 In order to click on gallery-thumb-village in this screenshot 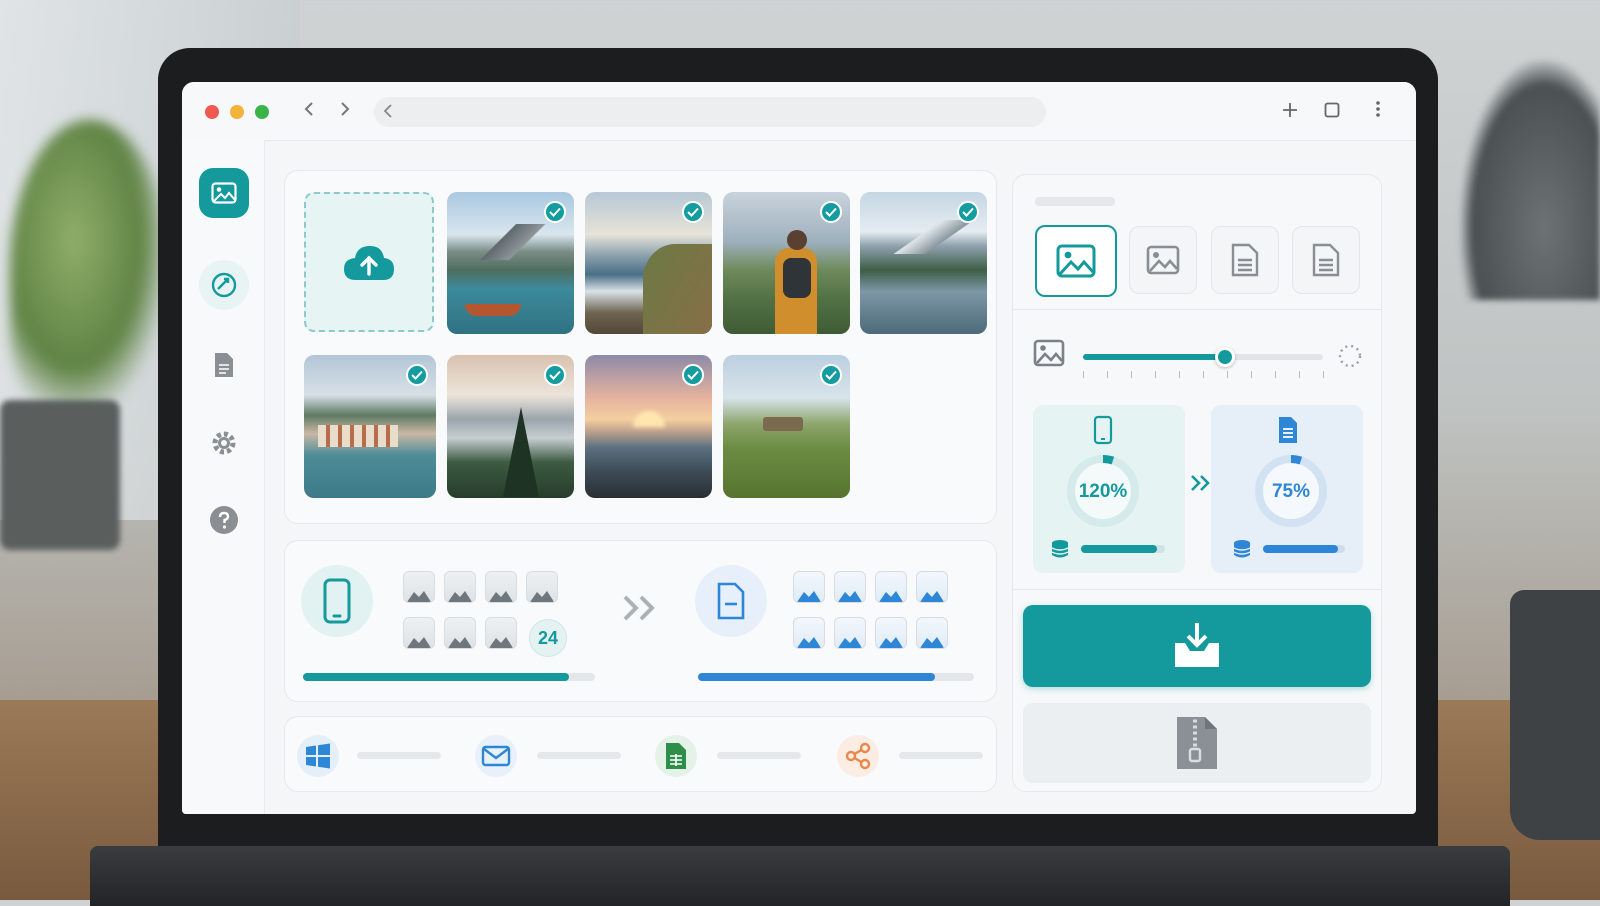, I will do `click(370, 426)`.